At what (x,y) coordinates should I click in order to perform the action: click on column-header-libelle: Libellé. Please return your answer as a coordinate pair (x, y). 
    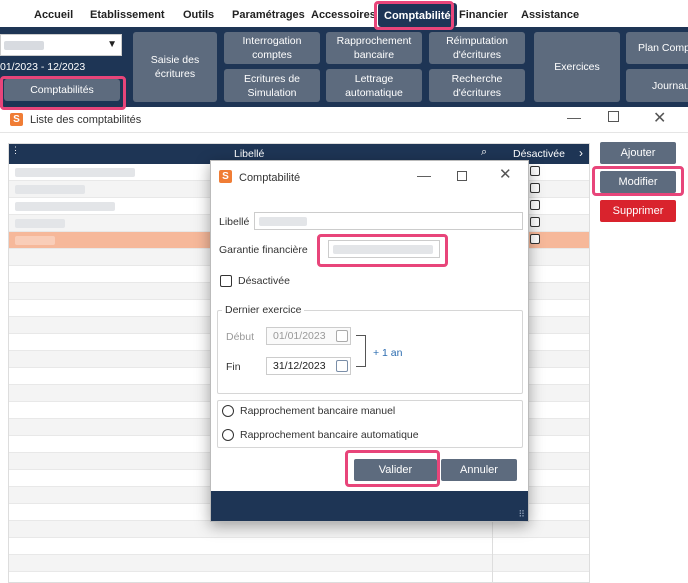
    Looking at the image, I should click on (249, 154).